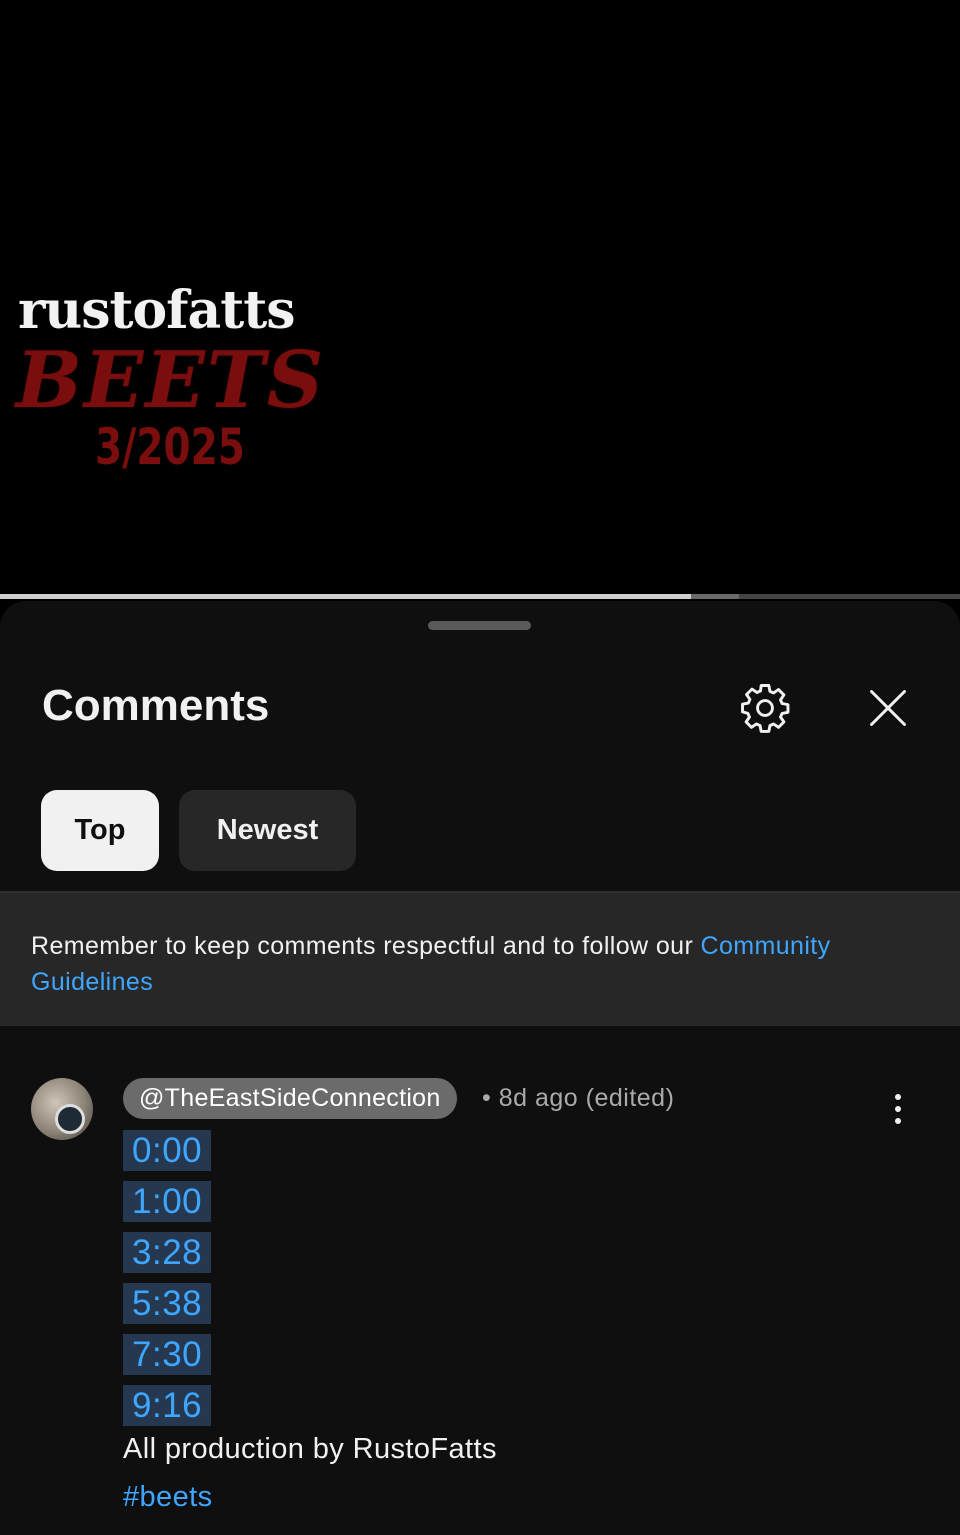  I want to click on filter-chip-top: Top, so click(100, 830).